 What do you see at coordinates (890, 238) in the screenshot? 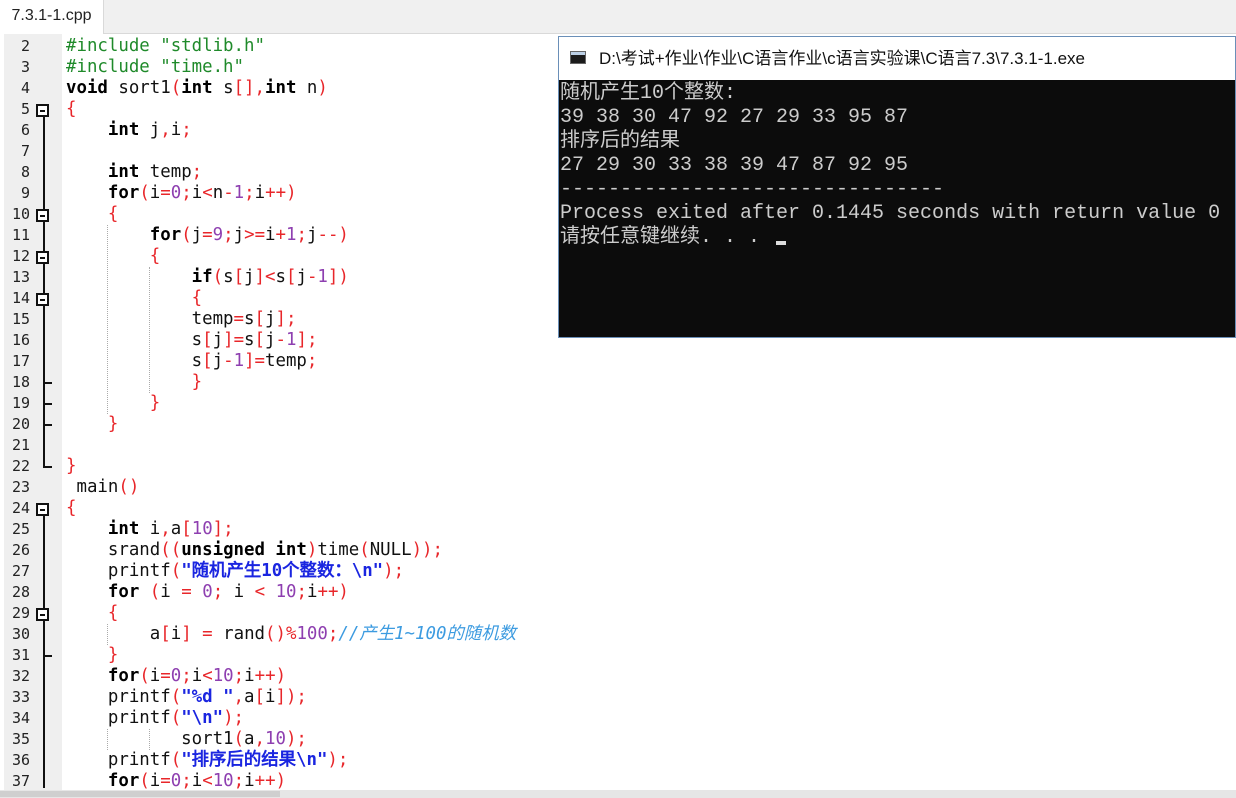
I see `console-line: 请按任意键继续. . .` at bounding box center [890, 238].